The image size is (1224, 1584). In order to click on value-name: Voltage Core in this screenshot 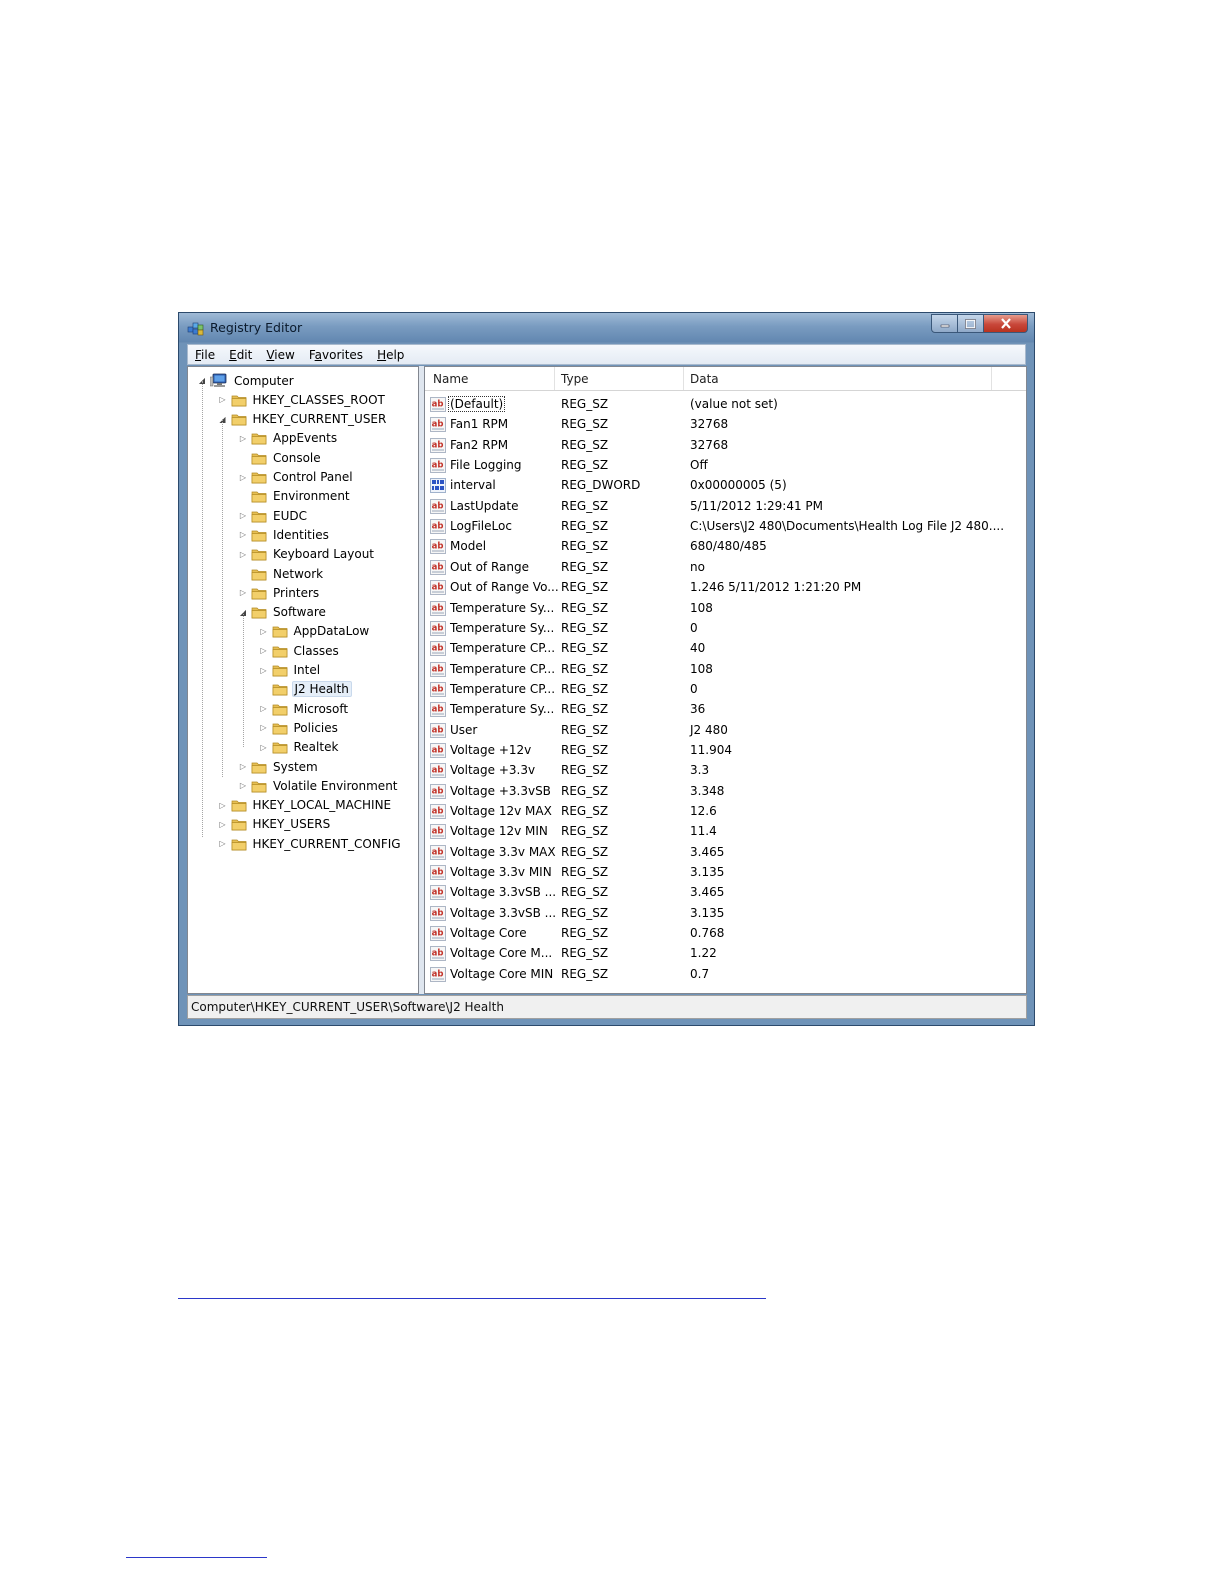, I will do `click(488, 933)`.